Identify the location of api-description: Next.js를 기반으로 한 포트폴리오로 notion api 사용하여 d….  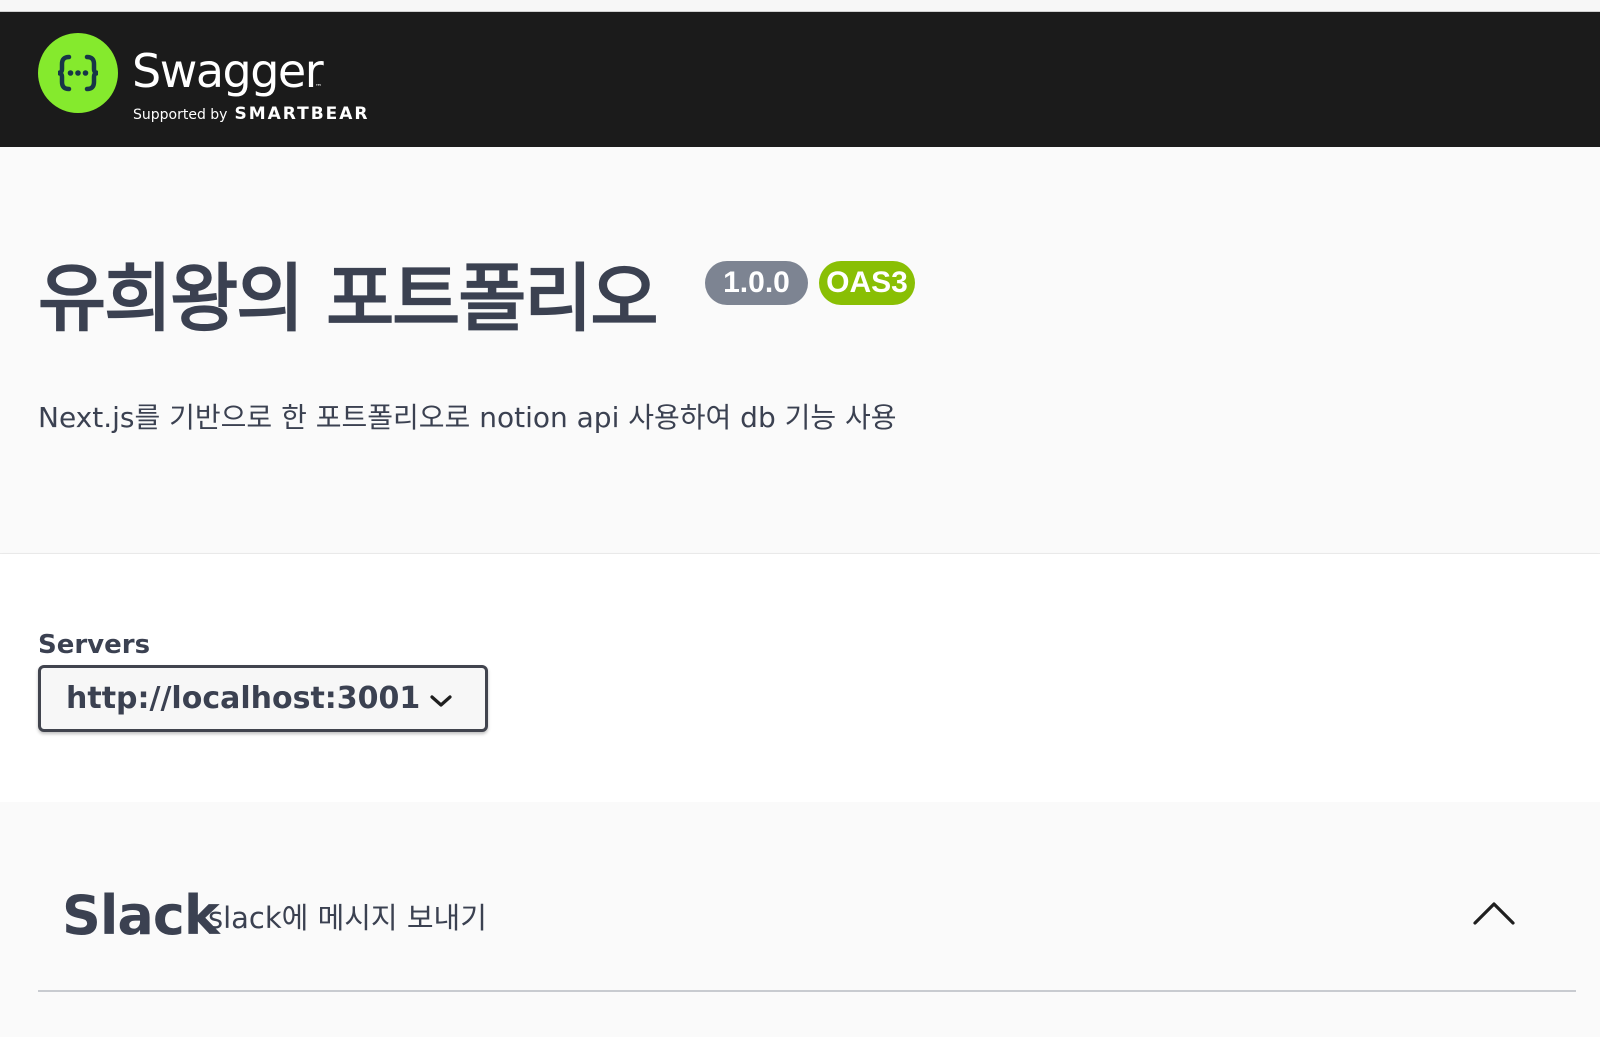
(467, 417).